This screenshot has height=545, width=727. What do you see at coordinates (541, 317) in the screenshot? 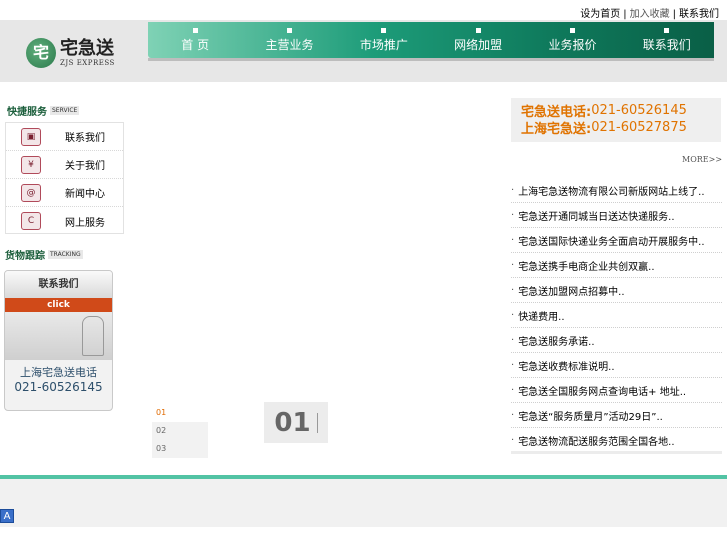
I see `news-title: 快递费用..` at bounding box center [541, 317].